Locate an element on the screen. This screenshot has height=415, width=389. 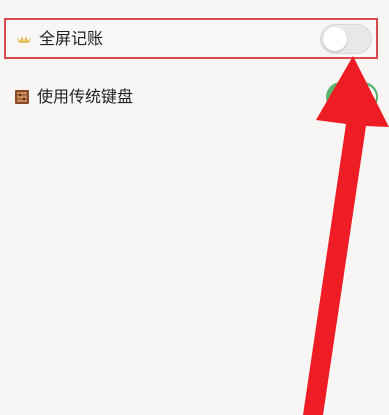
crown-icon is located at coordinates (24, 39).